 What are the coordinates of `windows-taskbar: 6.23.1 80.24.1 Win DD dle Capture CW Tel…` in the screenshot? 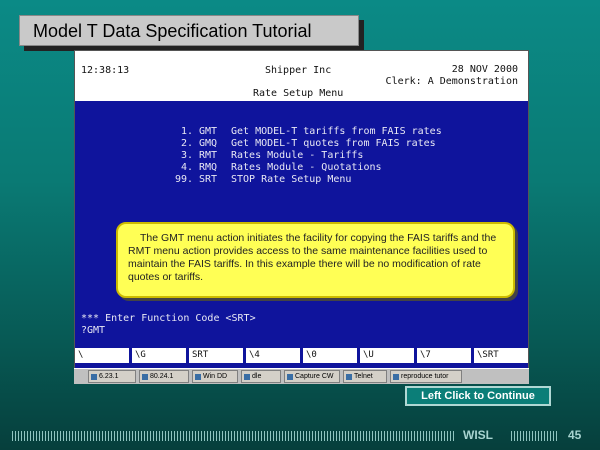 It's located at (301, 376).